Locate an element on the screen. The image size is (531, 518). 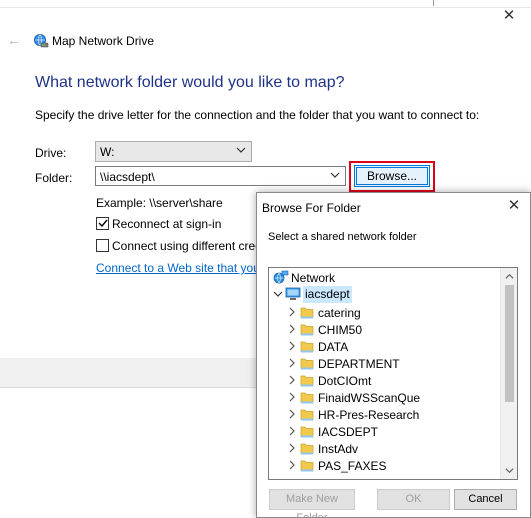
scroll-down-icon is located at coordinates (509, 470).